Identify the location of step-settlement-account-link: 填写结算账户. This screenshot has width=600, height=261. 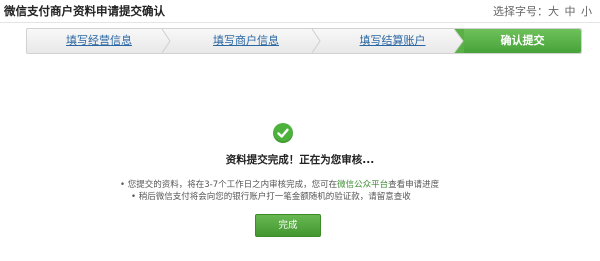
(393, 40).